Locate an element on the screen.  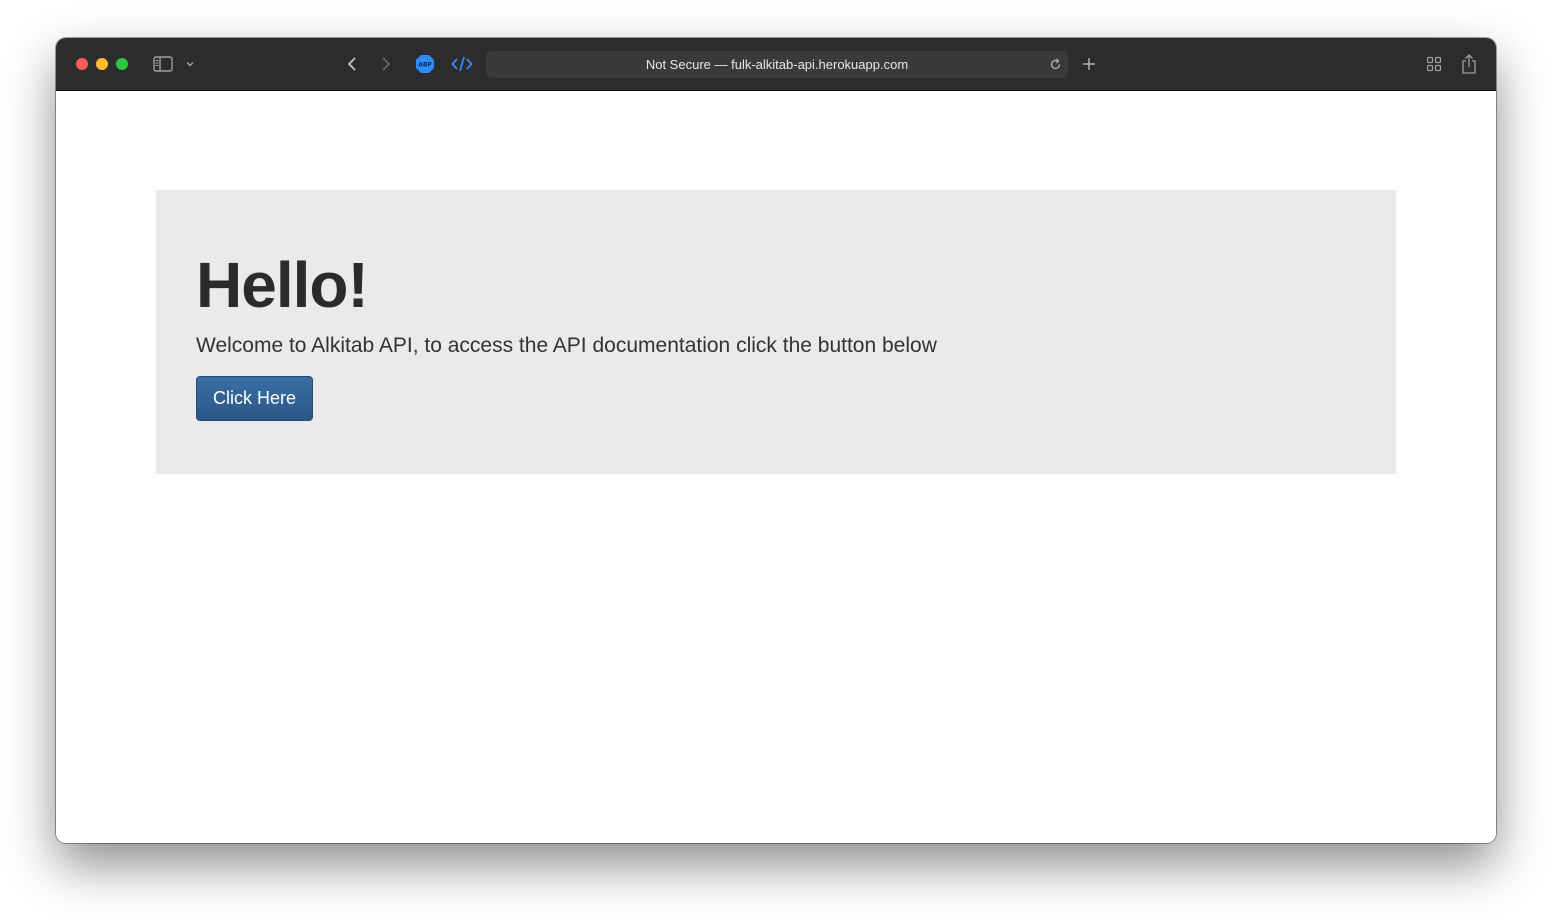
adblock-icon: ABP is located at coordinates (425, 64).